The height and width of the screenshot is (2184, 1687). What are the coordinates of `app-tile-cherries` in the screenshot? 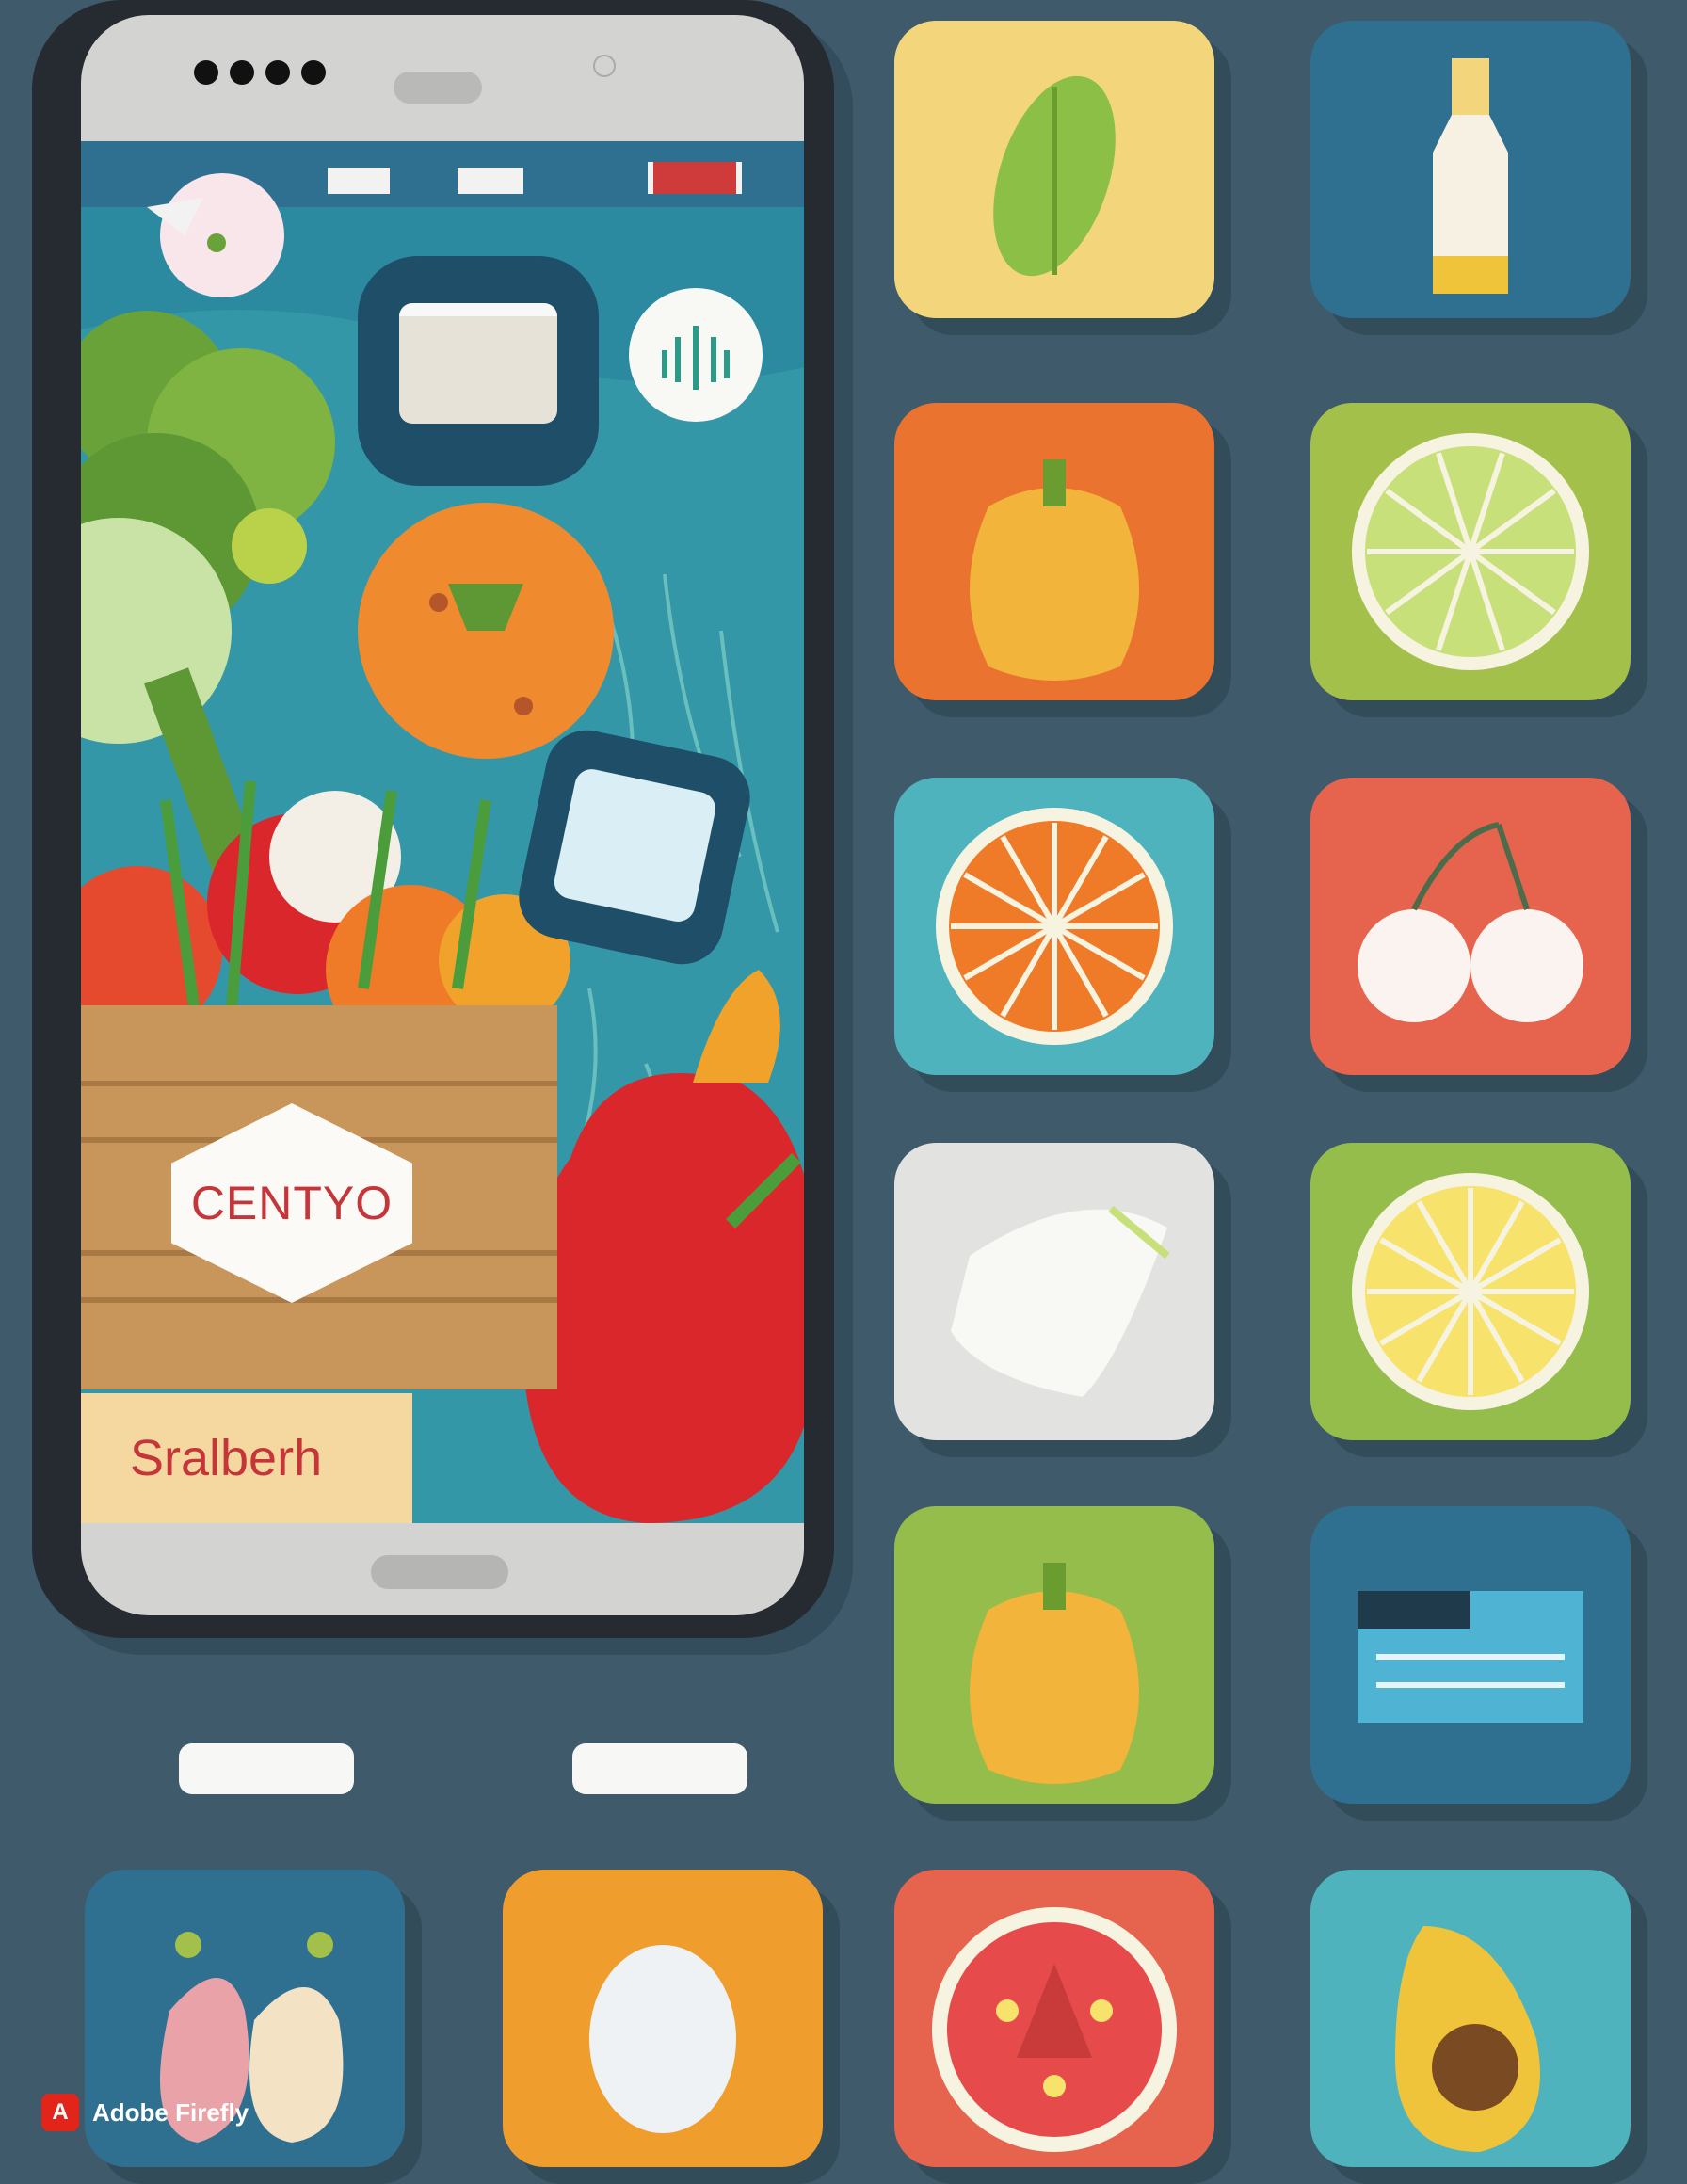 It's located at (1470, 926).